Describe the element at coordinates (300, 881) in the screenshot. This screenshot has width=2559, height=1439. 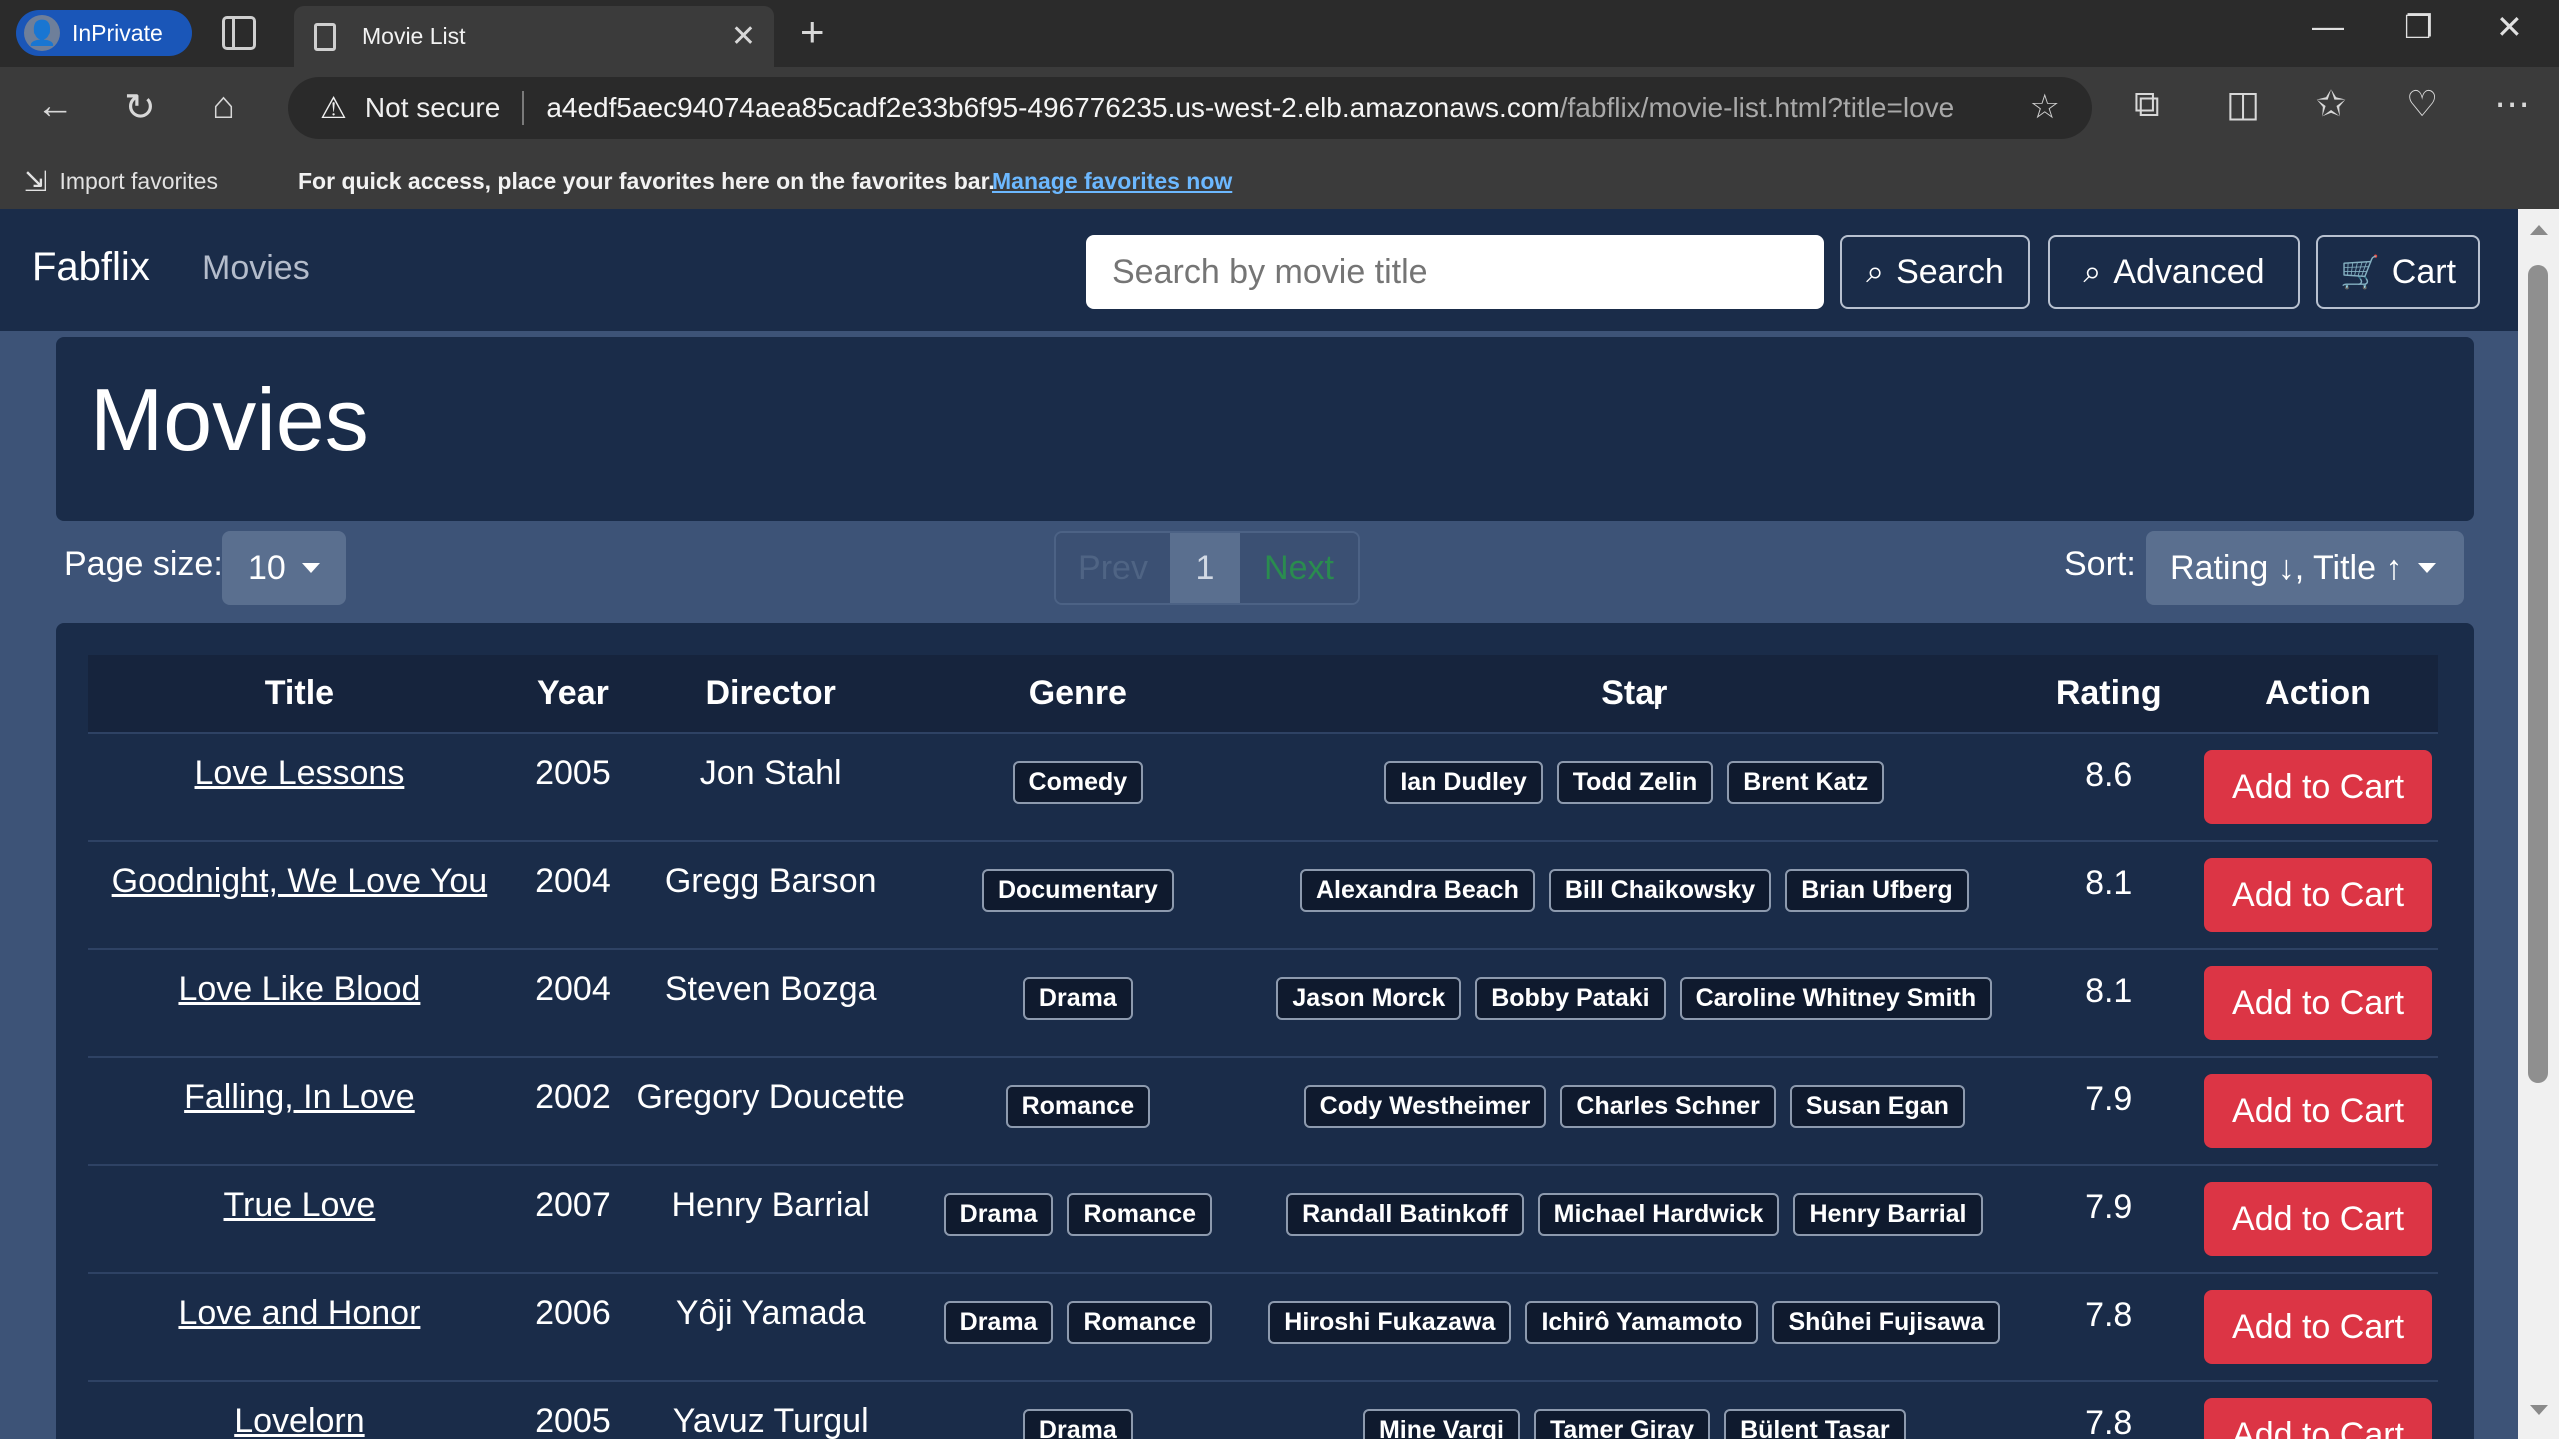
I see `movie-title-link: Goodnight, We Love You` at that location.